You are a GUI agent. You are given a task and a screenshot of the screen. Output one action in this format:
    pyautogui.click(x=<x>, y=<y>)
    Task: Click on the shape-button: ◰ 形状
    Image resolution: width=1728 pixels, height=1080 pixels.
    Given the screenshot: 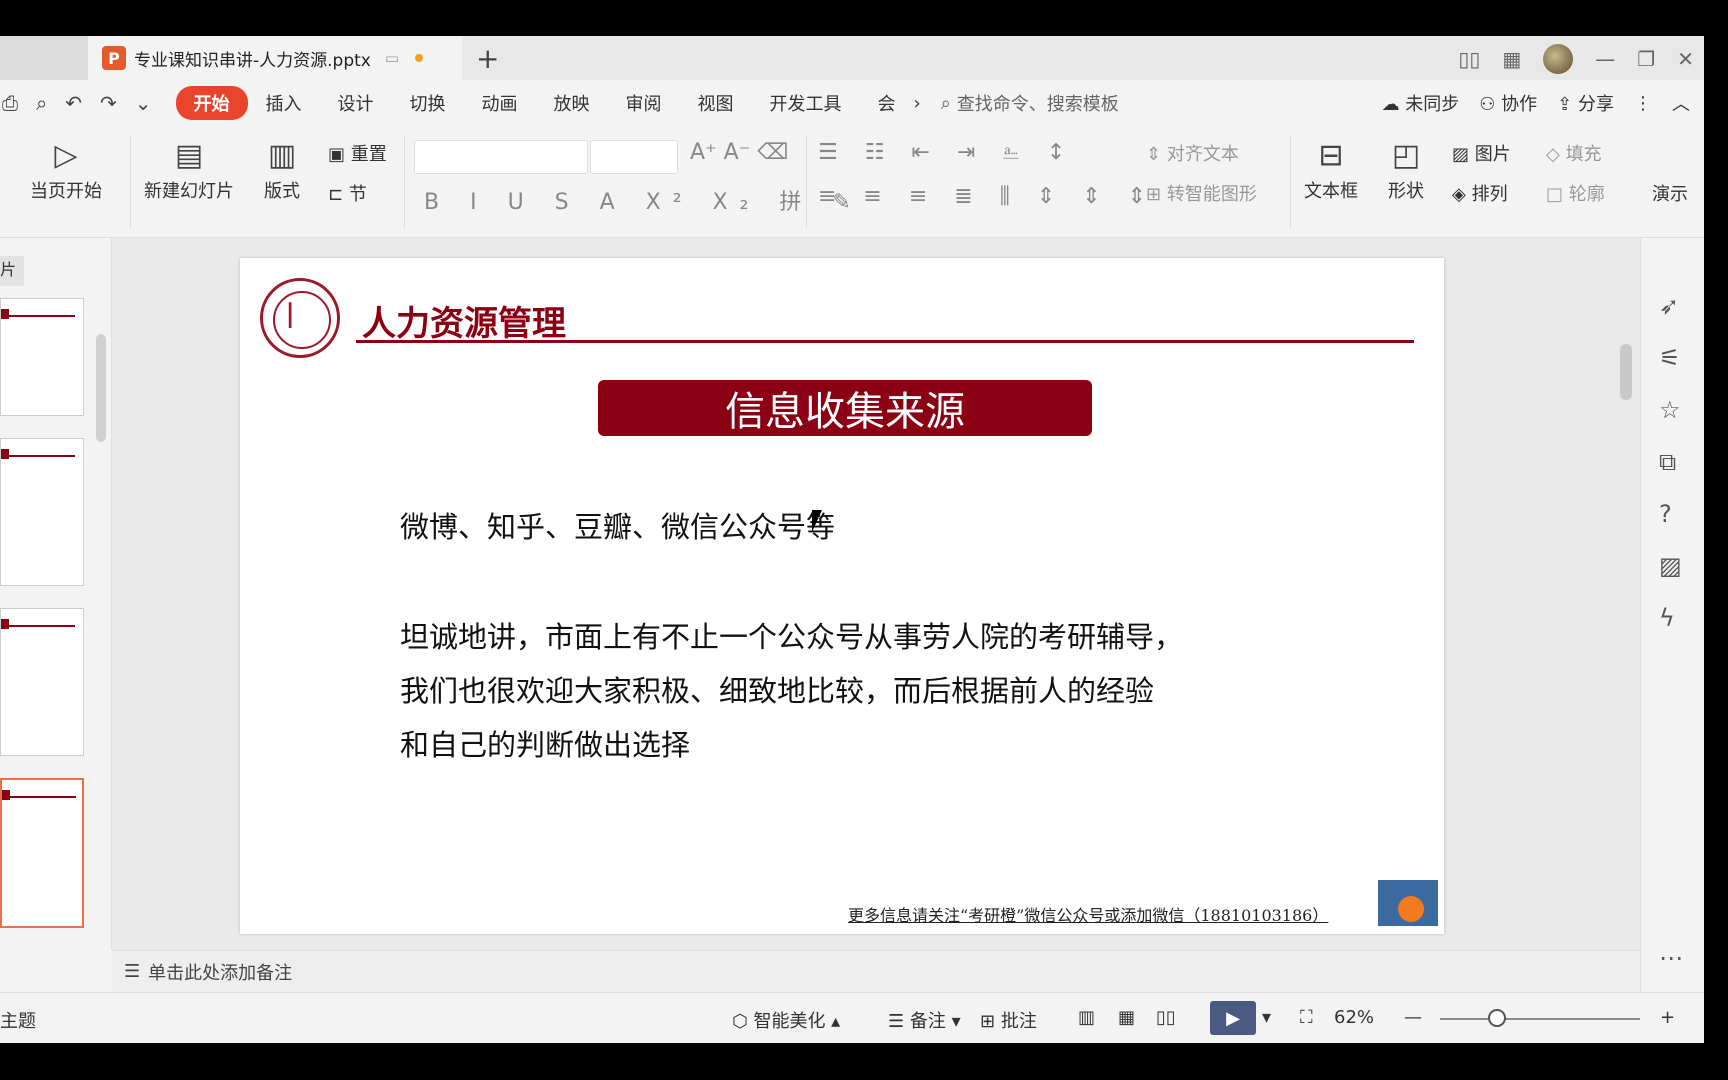 What is the action you would take?
    pyautogui.click(x=1406, y=170)
    